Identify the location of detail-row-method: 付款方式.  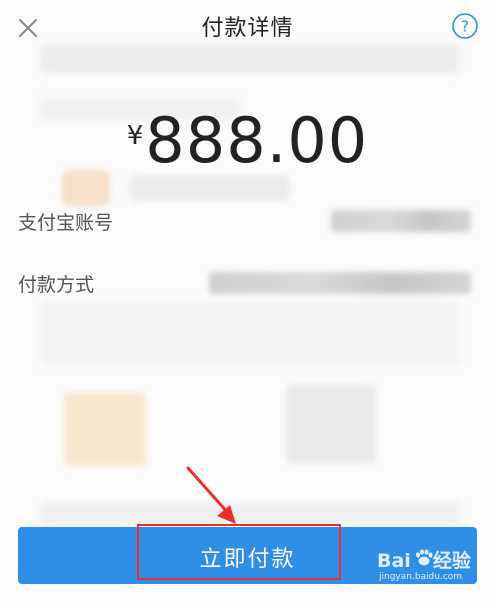
(247, 284).